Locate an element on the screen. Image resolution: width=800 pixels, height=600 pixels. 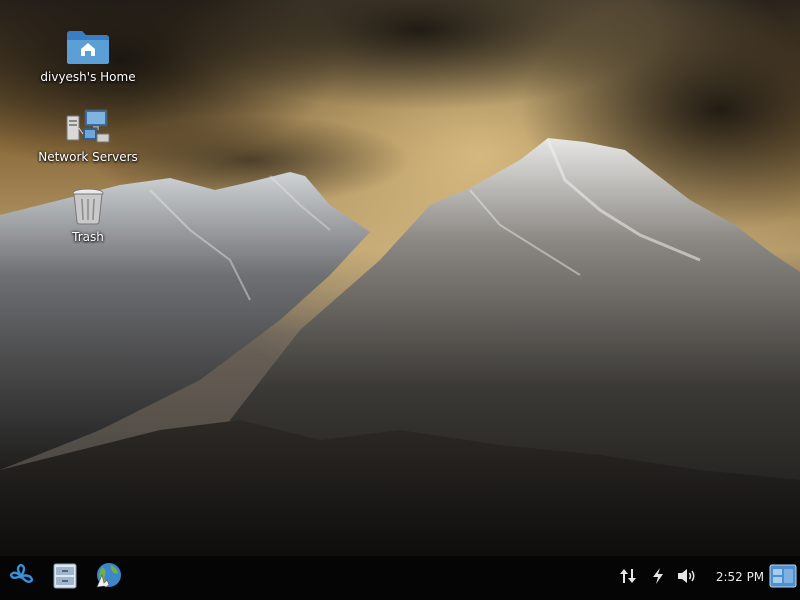
network-tray-button is located at coordinates (628, 578).